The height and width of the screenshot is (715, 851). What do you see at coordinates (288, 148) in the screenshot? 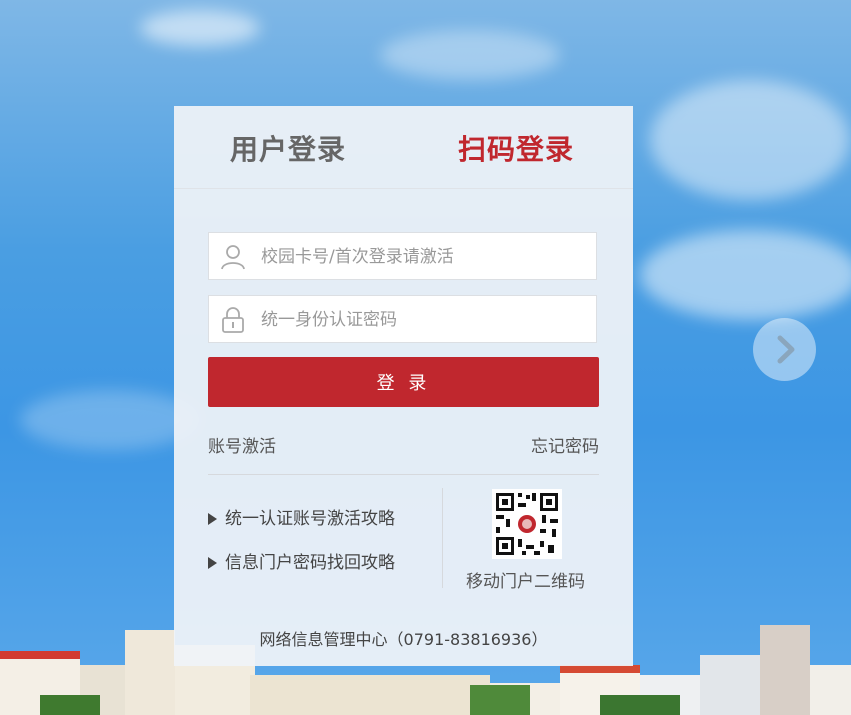
I see `tab-user-login: 用户登录` at bounding box center [288, 148].